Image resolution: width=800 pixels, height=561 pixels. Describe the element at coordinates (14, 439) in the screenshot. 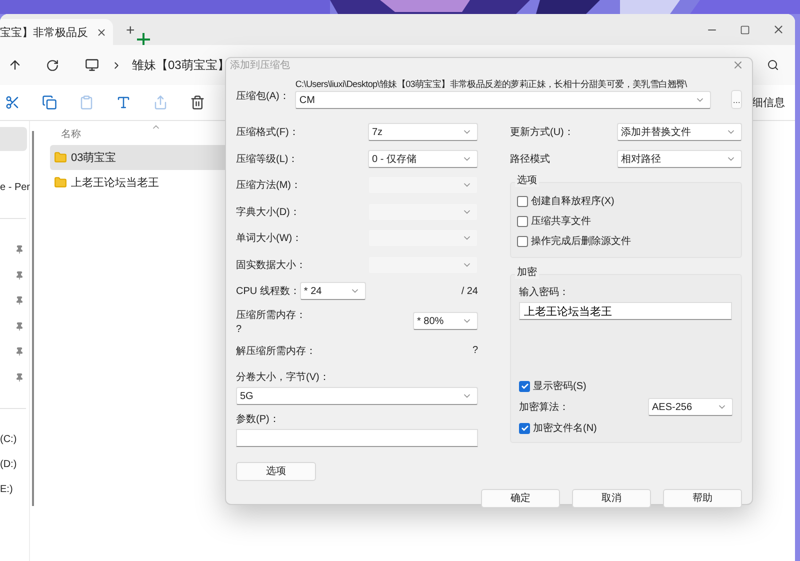

I see `sidebar-item: (C:)` at that location.